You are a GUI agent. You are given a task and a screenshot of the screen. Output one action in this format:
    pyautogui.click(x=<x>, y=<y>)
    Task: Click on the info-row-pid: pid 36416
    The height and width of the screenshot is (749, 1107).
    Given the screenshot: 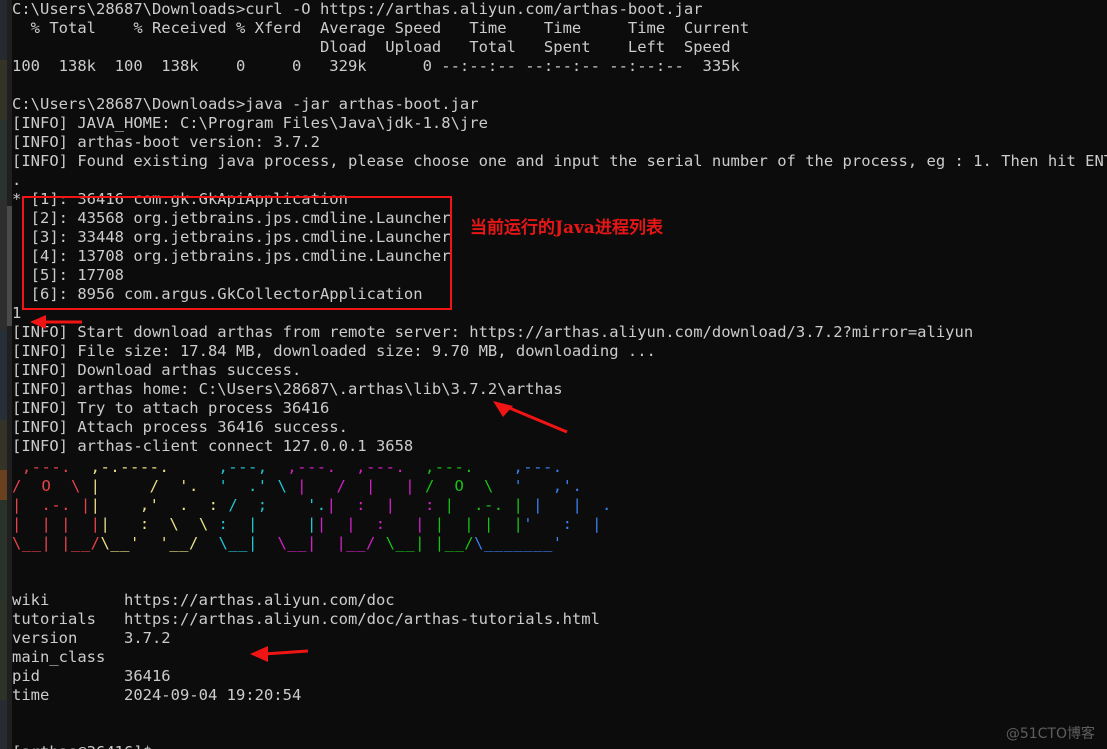 What is the action you would take?
    pyautogui.click(x=91, y=676)
    